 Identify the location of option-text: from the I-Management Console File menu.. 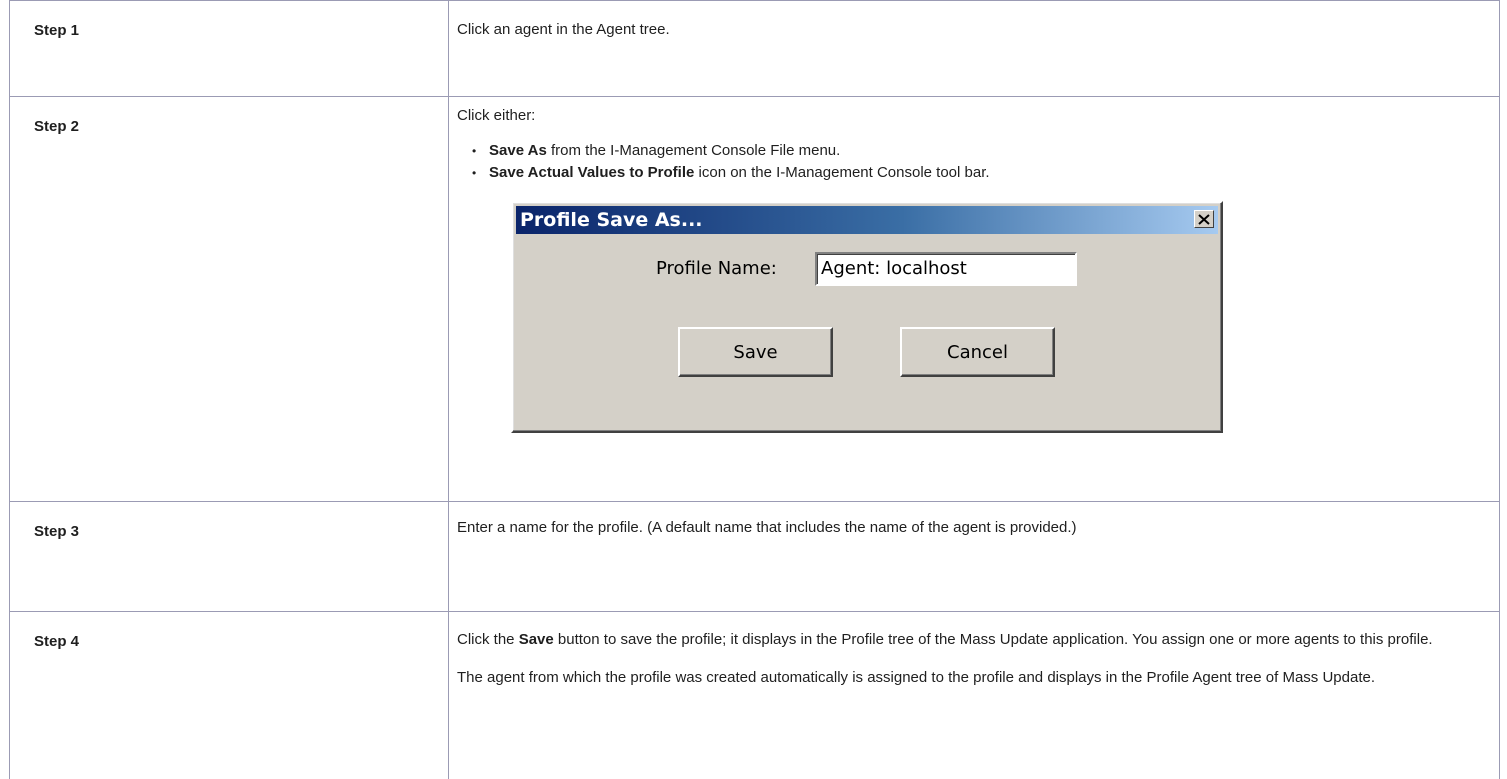
(693, 150).